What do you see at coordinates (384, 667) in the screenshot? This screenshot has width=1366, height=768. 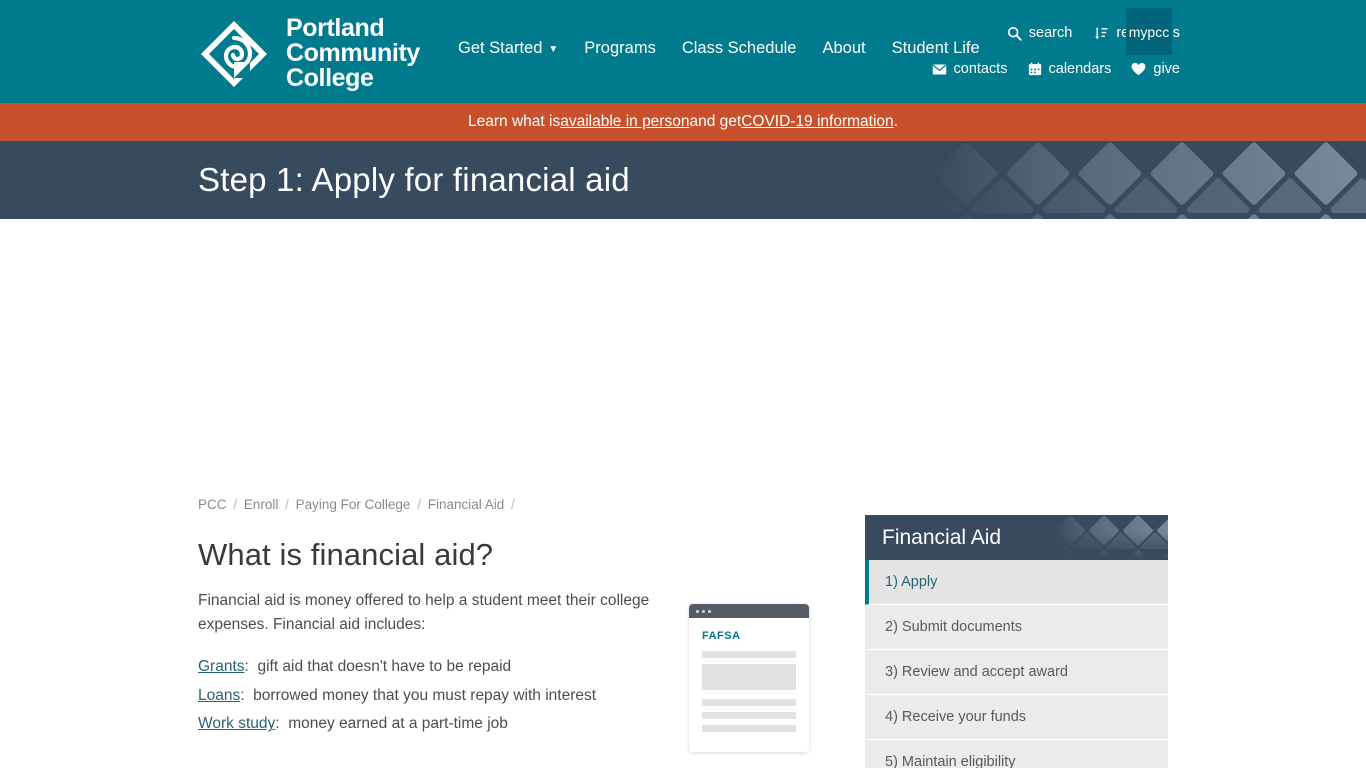 I see `aid-type-description: gift aid that doesn't have to be repaid` at bounding box center [384, 667].